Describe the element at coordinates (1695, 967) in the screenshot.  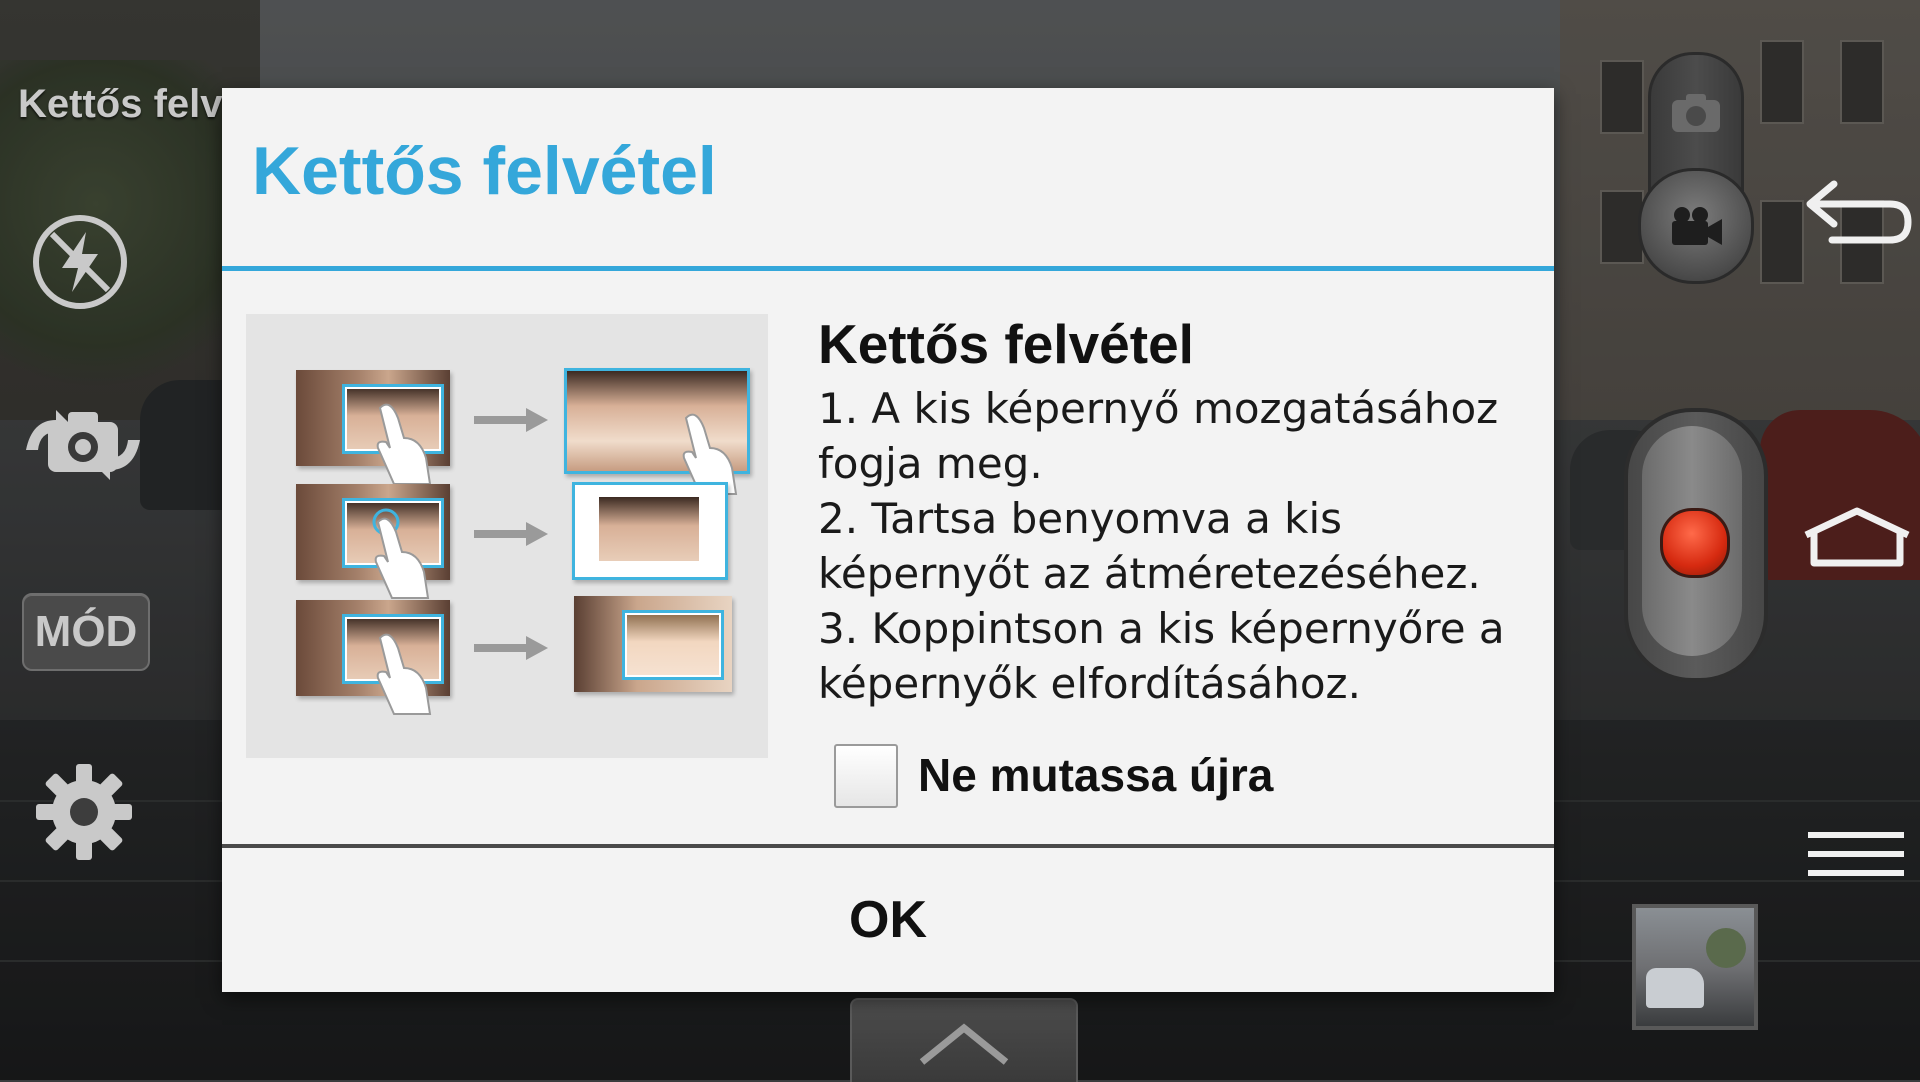
I see `gallery-thumbnail` at that location.